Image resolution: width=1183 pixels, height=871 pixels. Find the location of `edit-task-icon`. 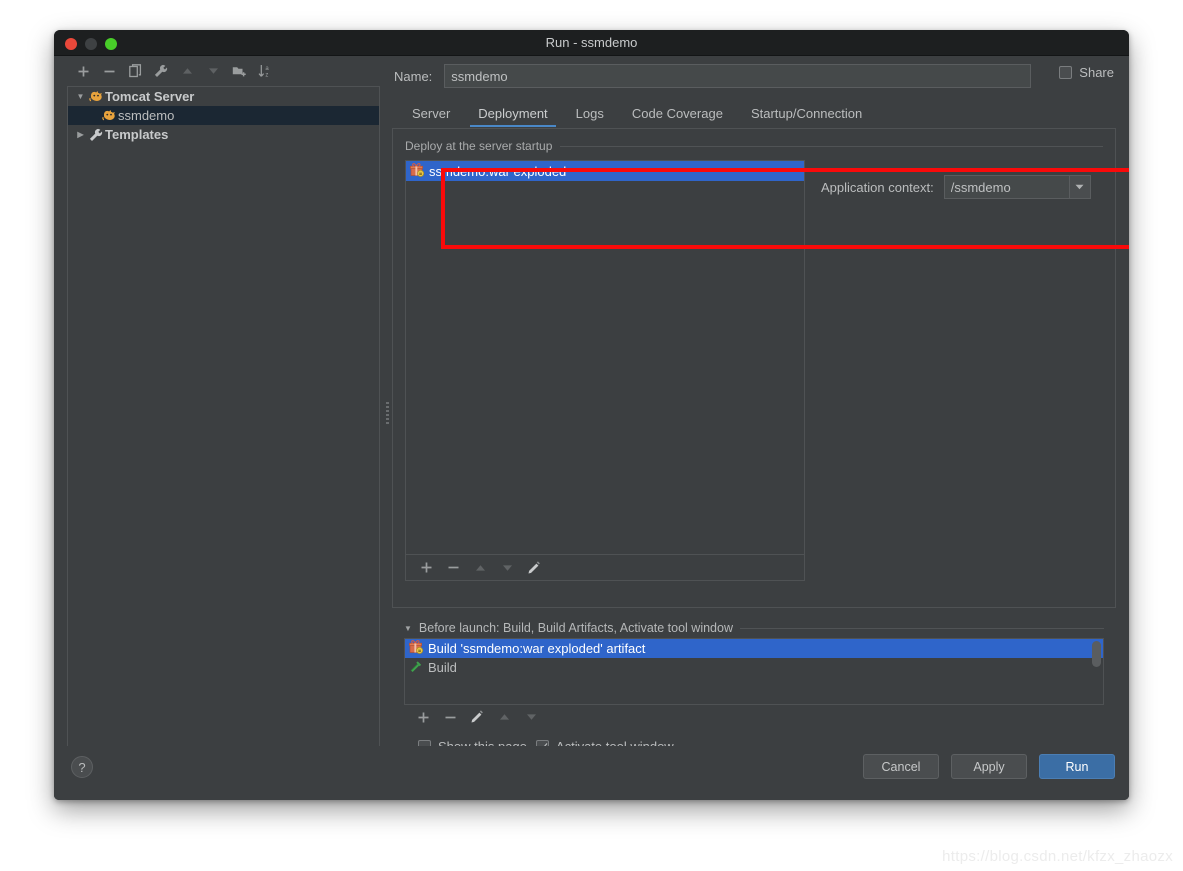

edit-task-icon is located at coordinates (477, 717).